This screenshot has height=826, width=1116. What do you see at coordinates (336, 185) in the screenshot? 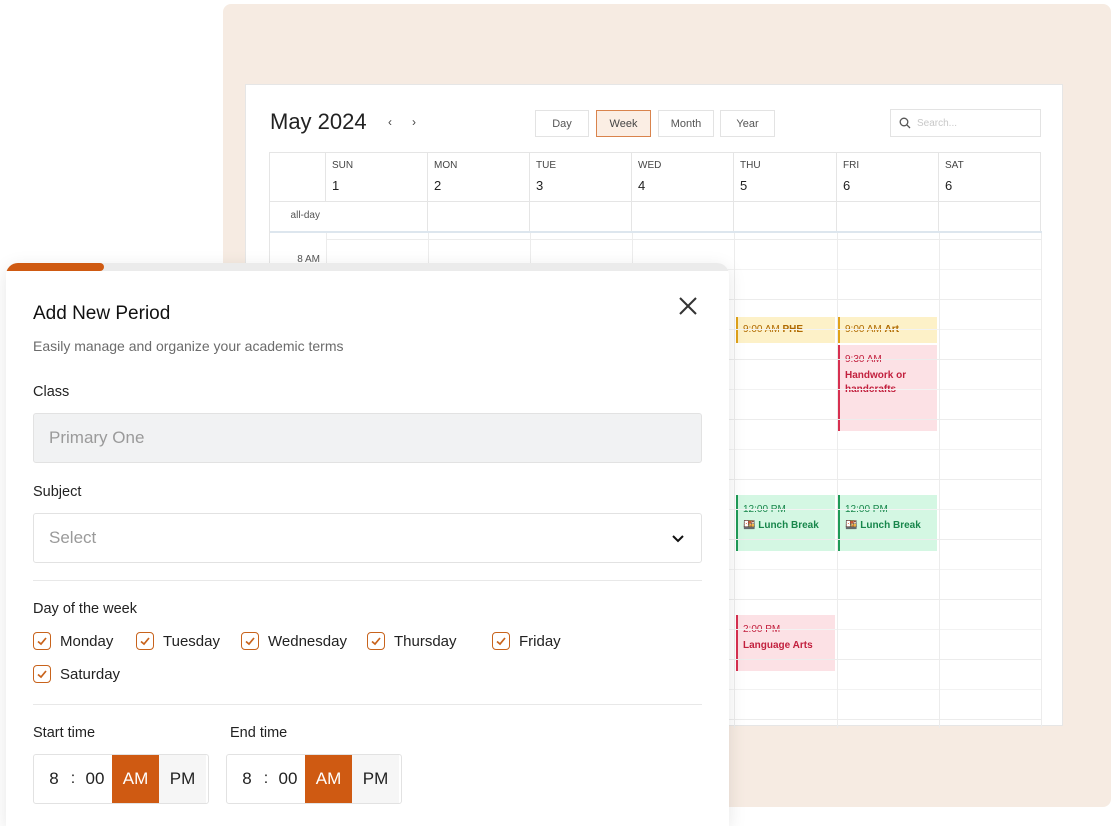
I see `day-date: 1` at bounding box center [336, 185].